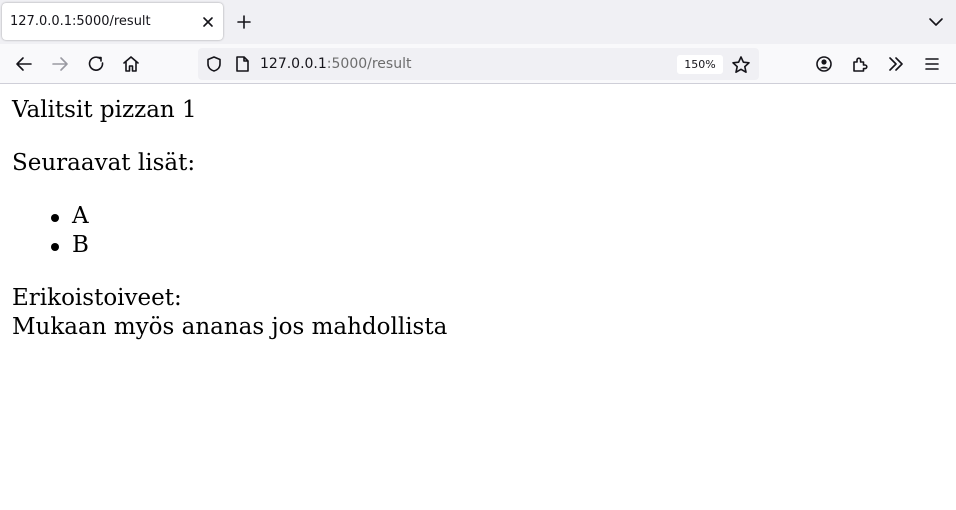 The height and width of the screenshot is (510, 956). Describe the element at coordinates (80, 21) in the screenshot. I see `tab-title: 127.0.0.1:5000/result` at that location.